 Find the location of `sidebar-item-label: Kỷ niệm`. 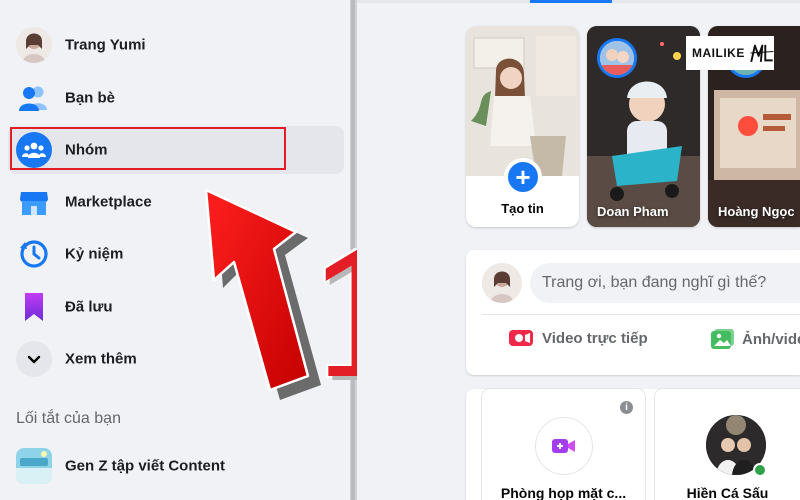

sidebar-item-label: Kỷ niệm is located at coordinates (94, 254).